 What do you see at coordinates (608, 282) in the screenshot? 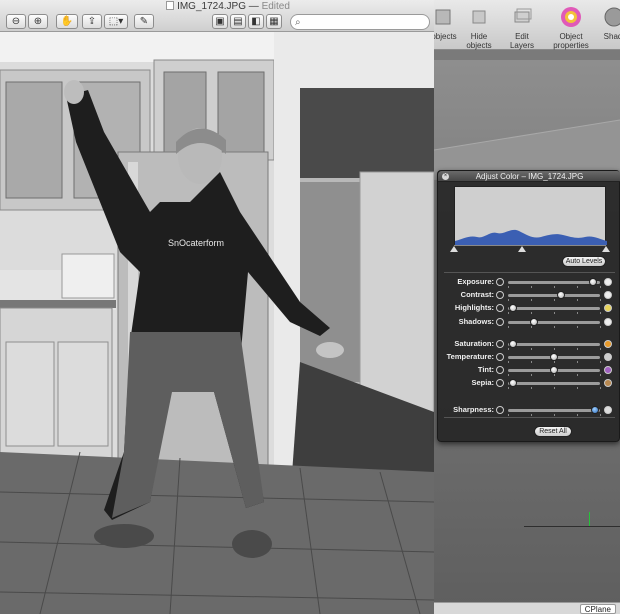
I see `sun-large-icon` at bounding box center [608, 282].